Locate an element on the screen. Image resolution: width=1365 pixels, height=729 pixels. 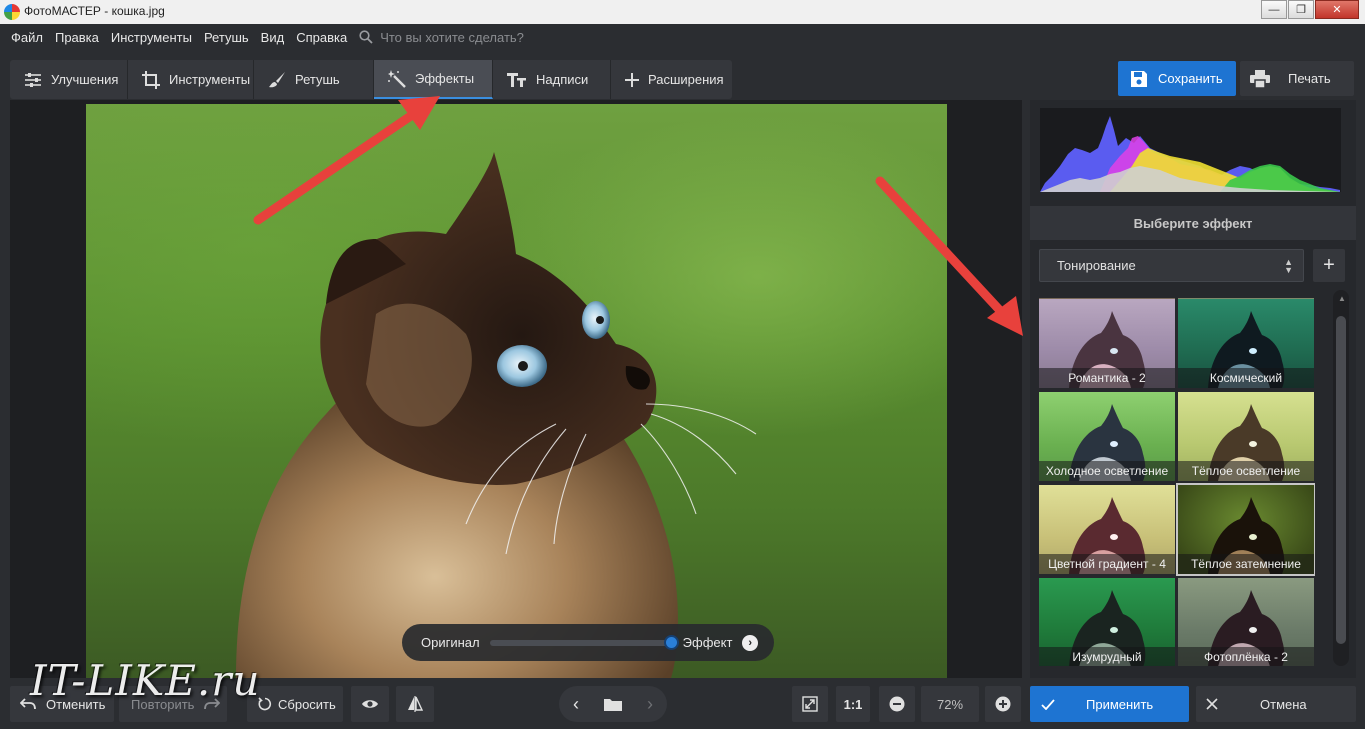
apply-button: Применить is located at coordinates (1109, 704).